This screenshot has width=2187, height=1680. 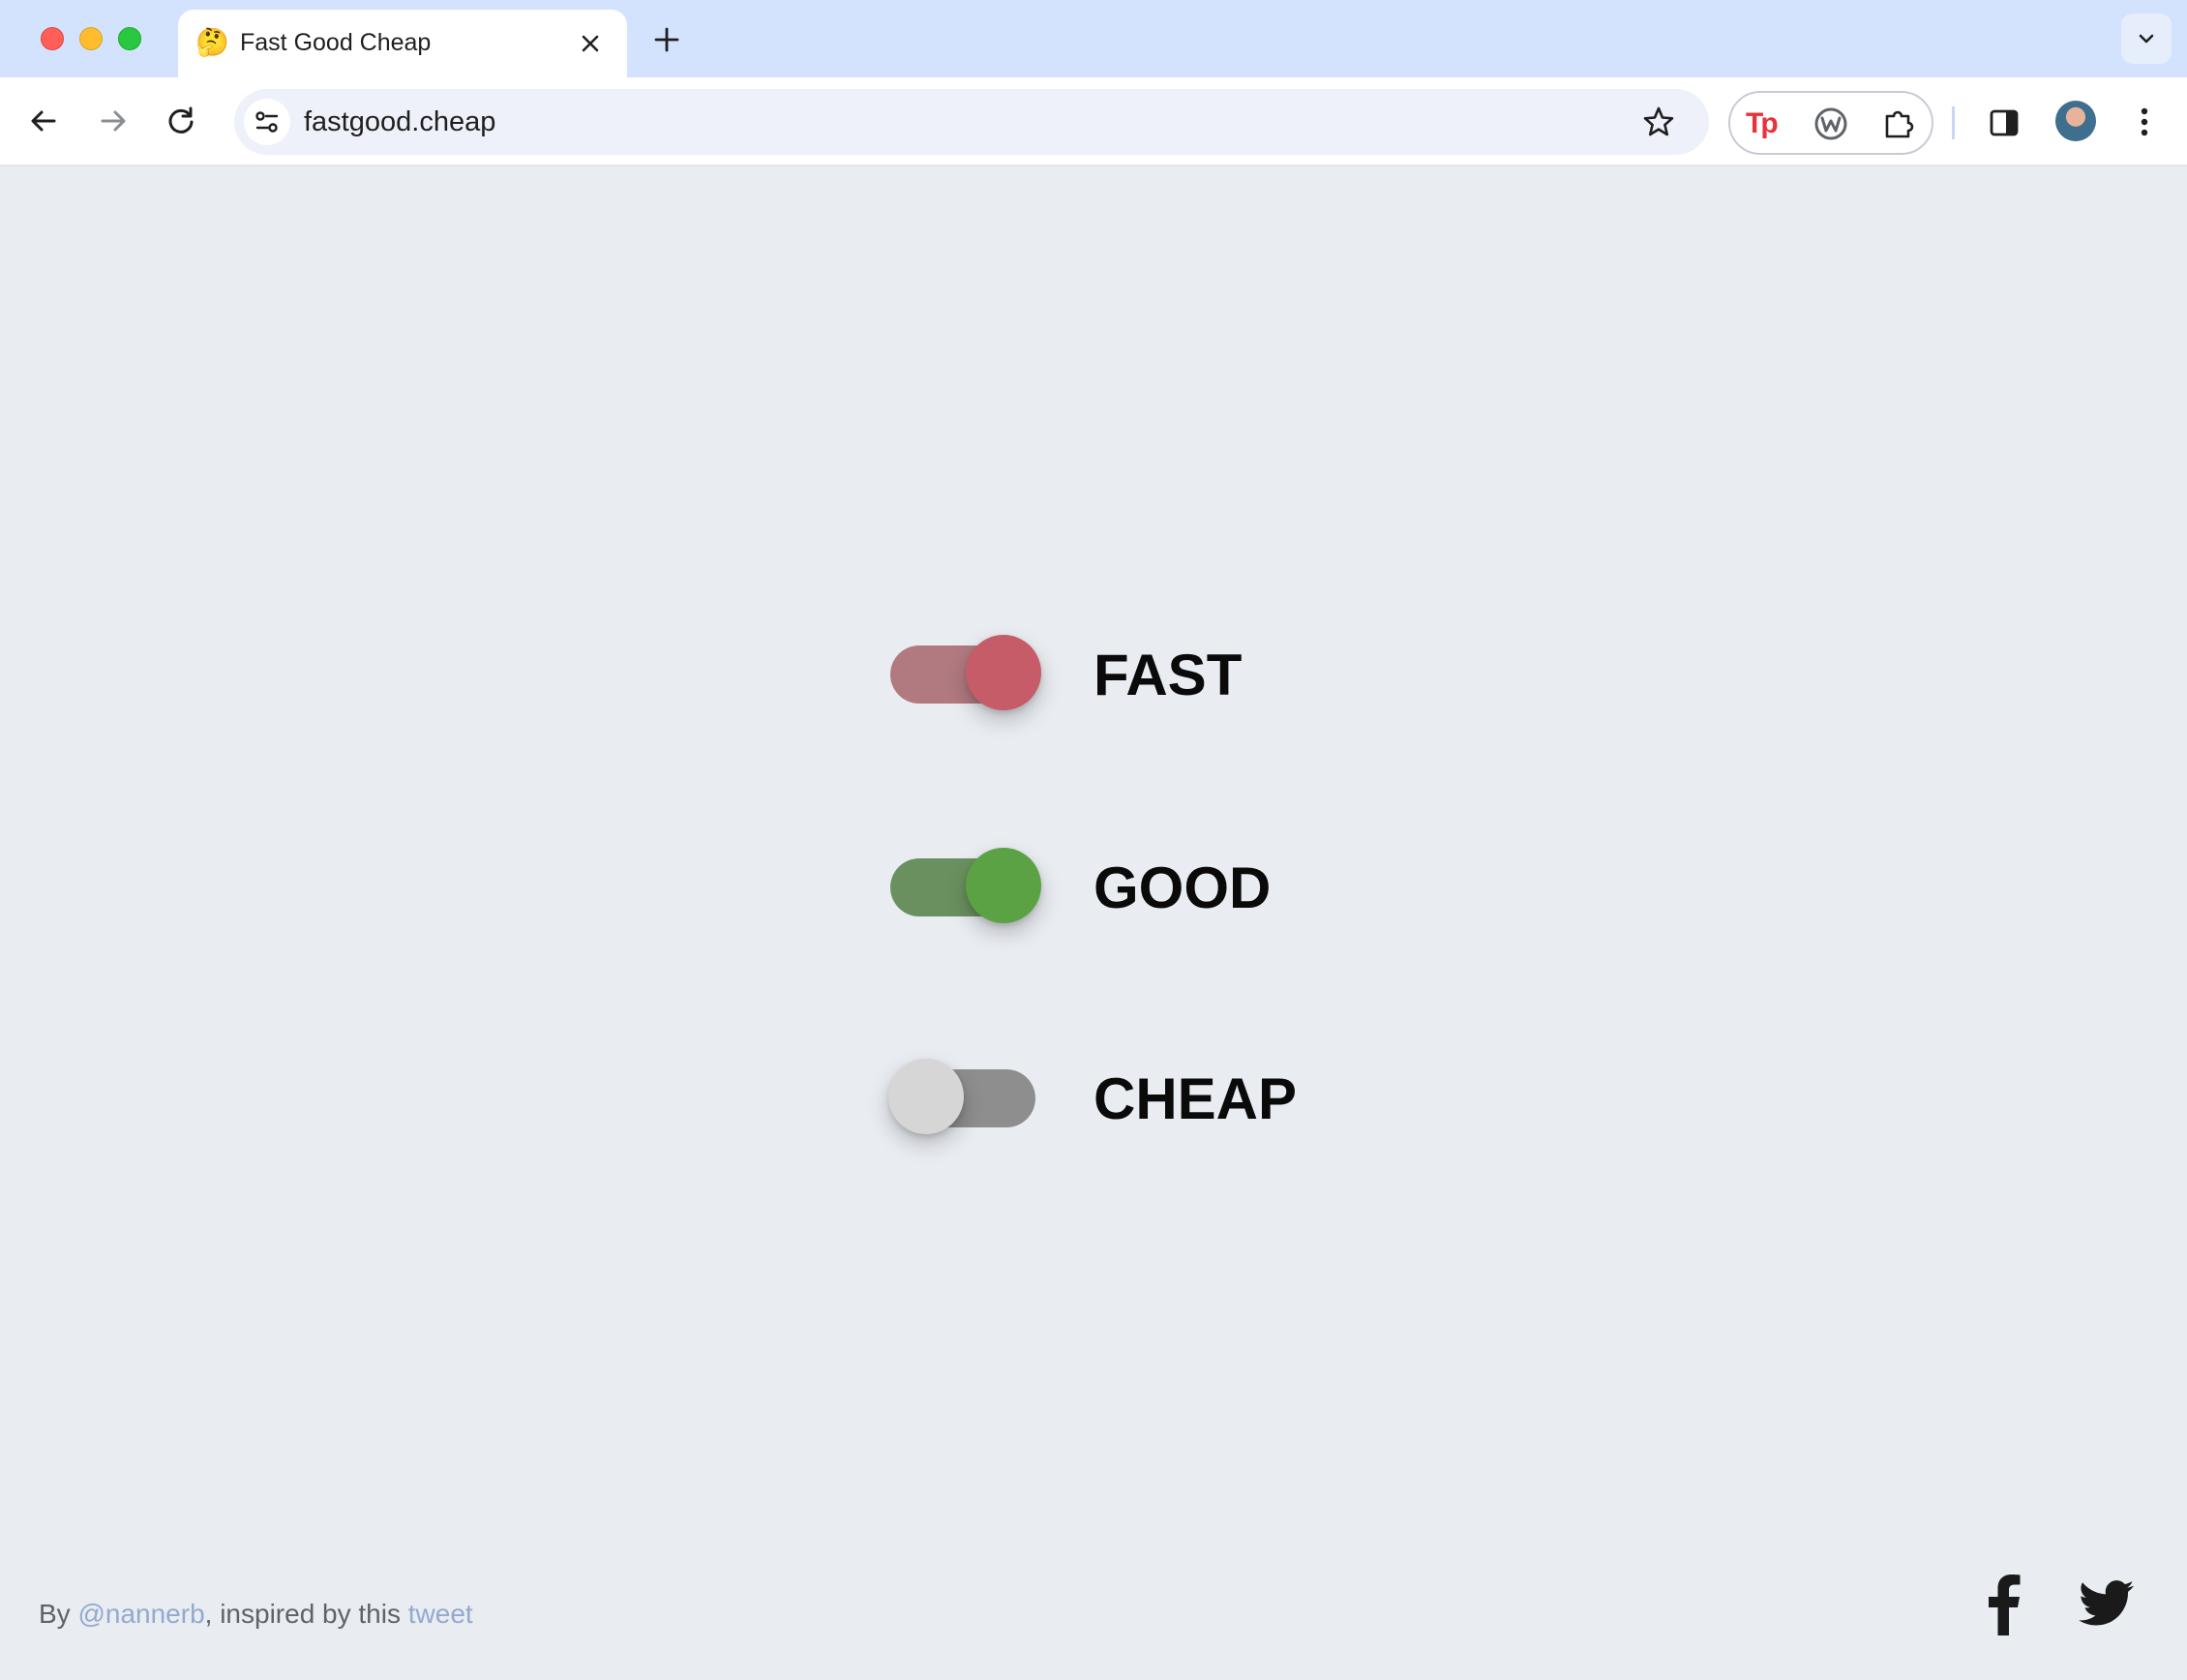 What do you see at coordinates (2107, 1604) in the screenshot?
I see `twitter-icon` at bounding box center [2107, 1604].